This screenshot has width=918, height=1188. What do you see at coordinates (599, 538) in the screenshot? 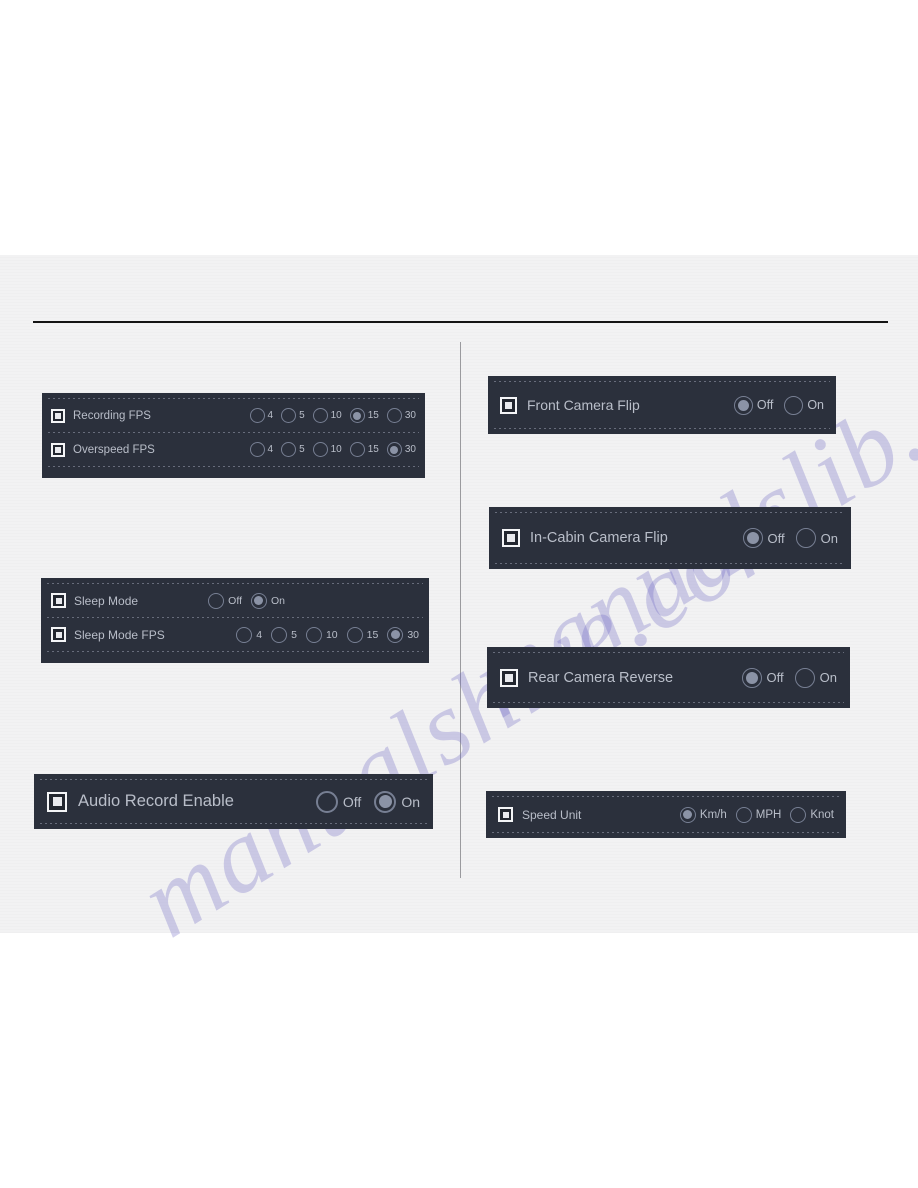
I see `setting-label: In-Cabin Camera Flip` at bounding box center [599, 538].